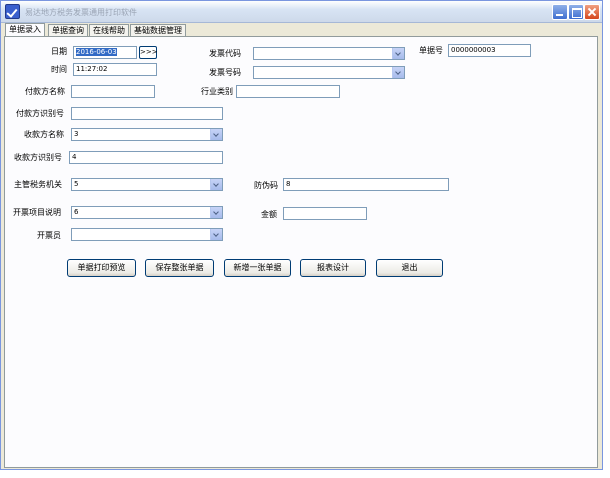  What do you see at coordinates (59, 69) in the screenshot?
I see `time-label: 时间` at bounding box center [59, 69].